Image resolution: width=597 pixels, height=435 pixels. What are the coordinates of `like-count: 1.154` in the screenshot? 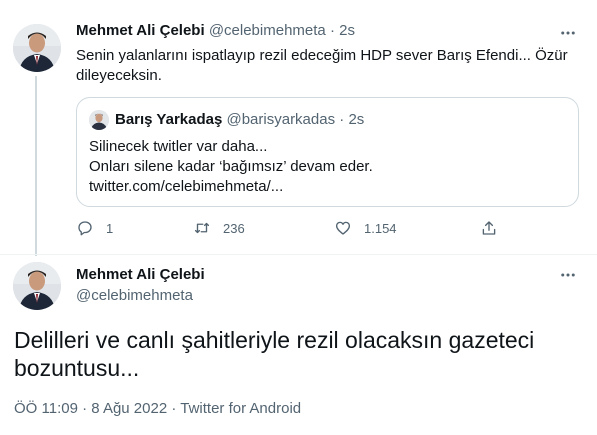 It's located at (380, 228).